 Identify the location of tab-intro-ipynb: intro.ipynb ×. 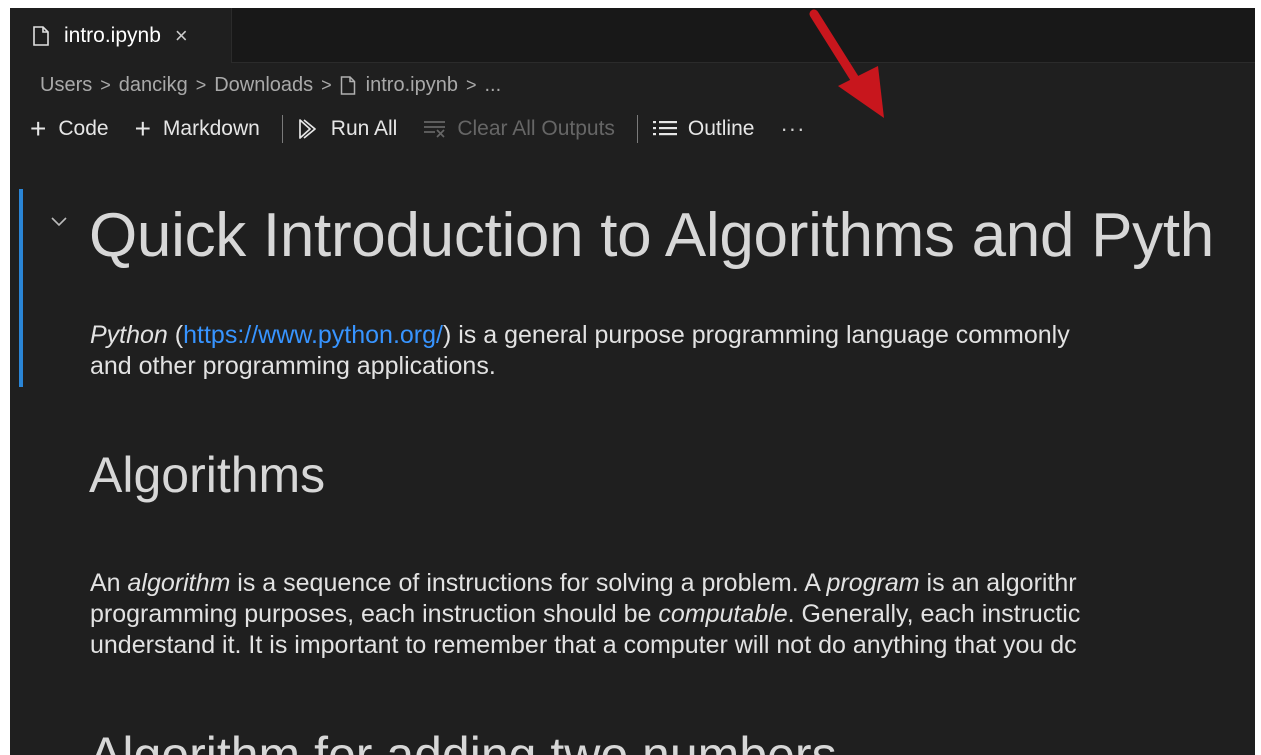
(121, 35).